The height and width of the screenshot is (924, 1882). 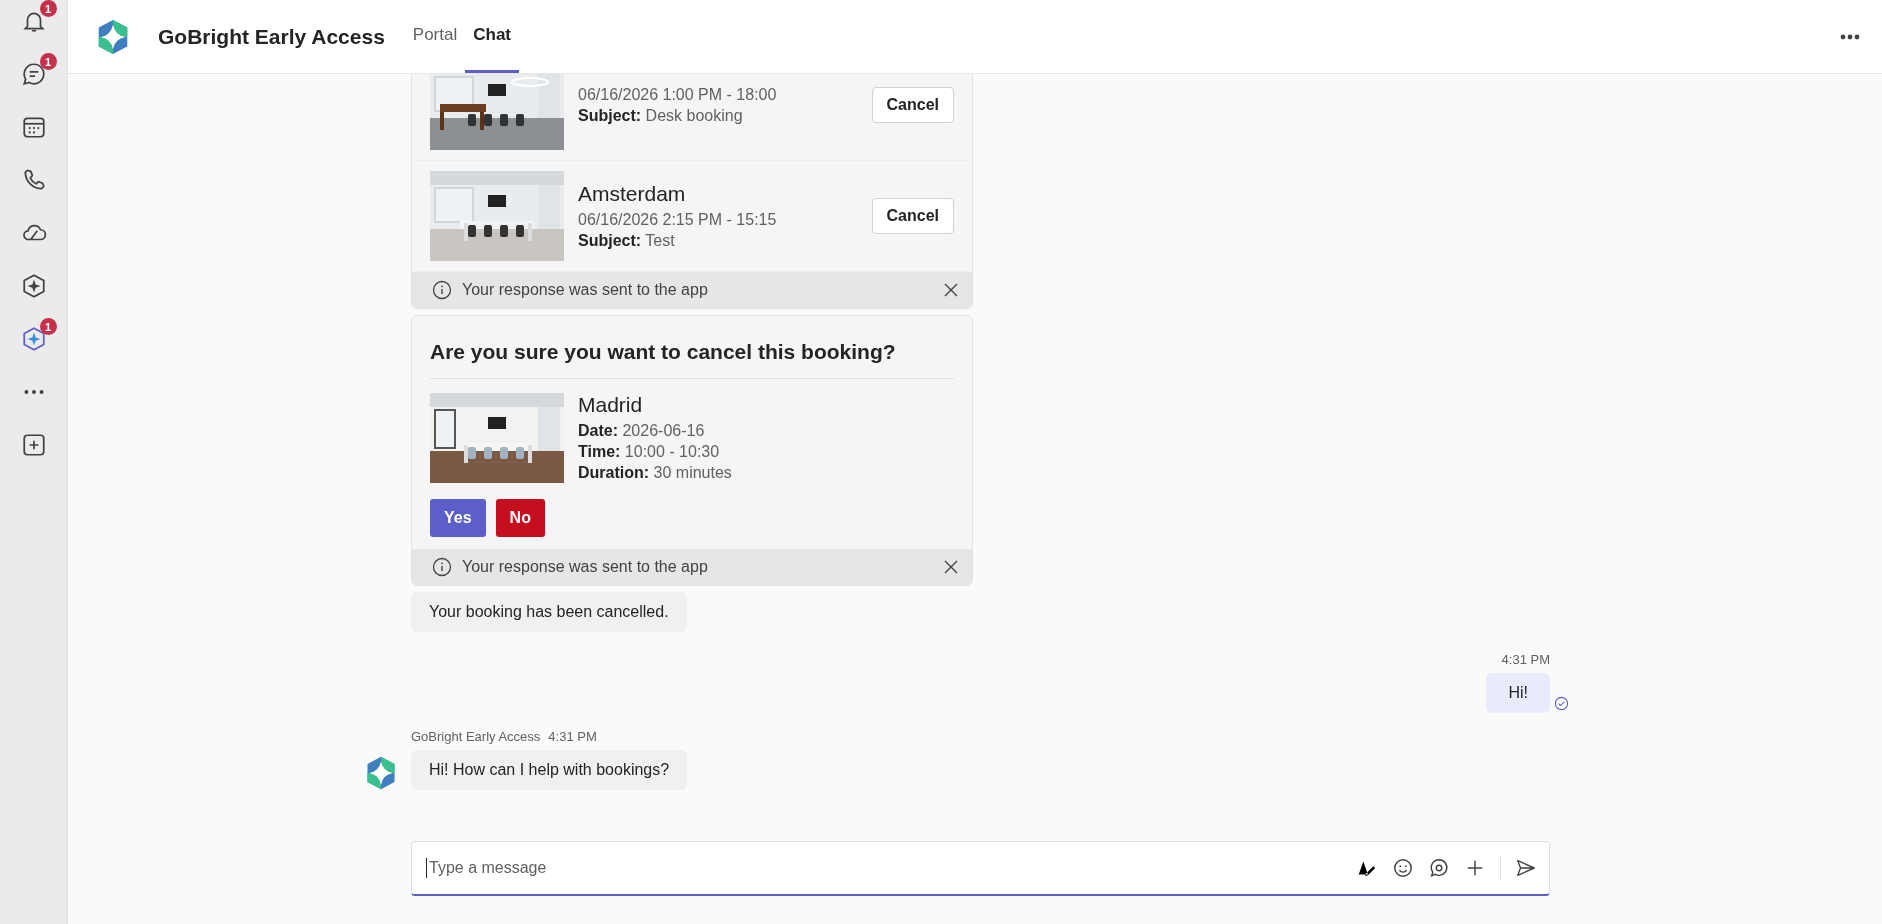 What do you see at coordinates (520, 518) in the screenshot?
I see `decline-button: No` at bounding box center [520, 518].